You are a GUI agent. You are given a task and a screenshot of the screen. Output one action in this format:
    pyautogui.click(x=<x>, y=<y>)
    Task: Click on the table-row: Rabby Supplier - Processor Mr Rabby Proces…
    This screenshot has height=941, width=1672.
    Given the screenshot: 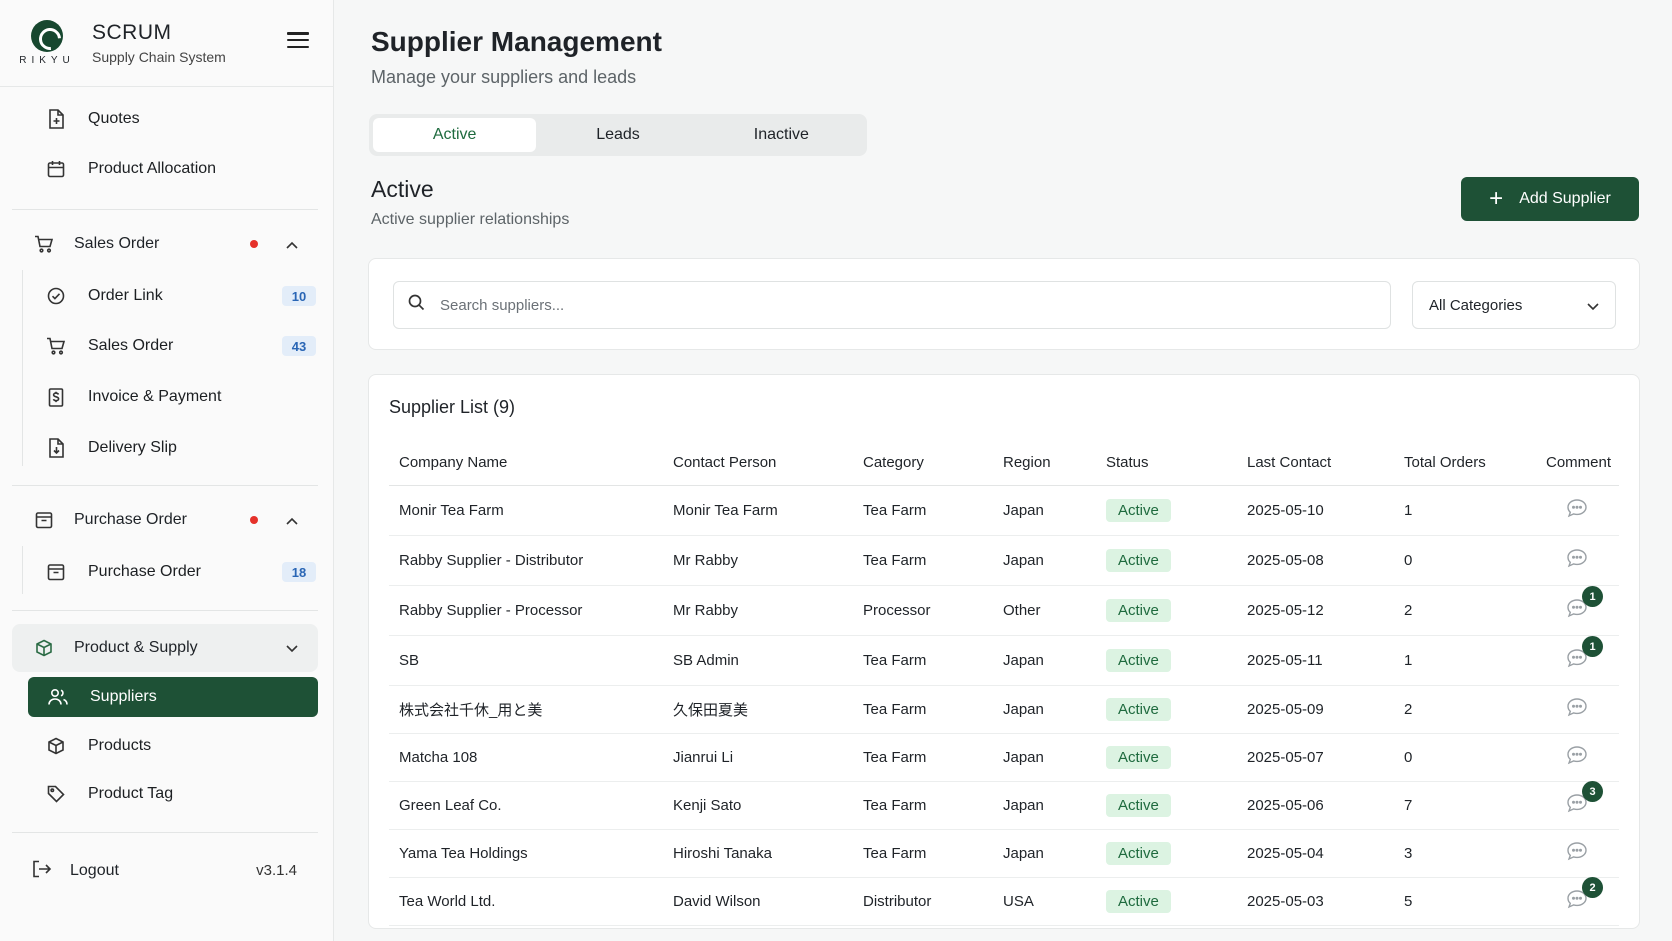 What is the action you would take?
    pyautogui.click(x=1004, y=610)
    